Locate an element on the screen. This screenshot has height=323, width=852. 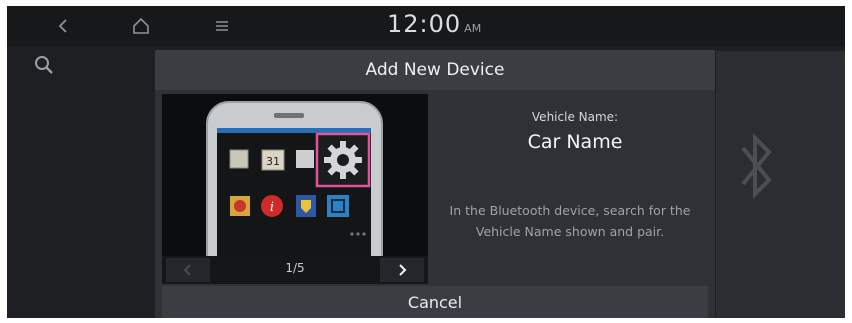
search-icon is located at coordinates (44, 65).